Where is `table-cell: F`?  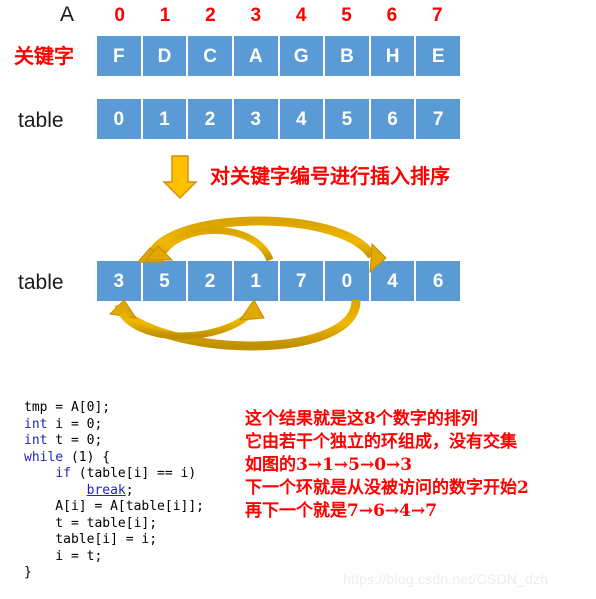
table-cell: F is located at coordinates (119, 56).